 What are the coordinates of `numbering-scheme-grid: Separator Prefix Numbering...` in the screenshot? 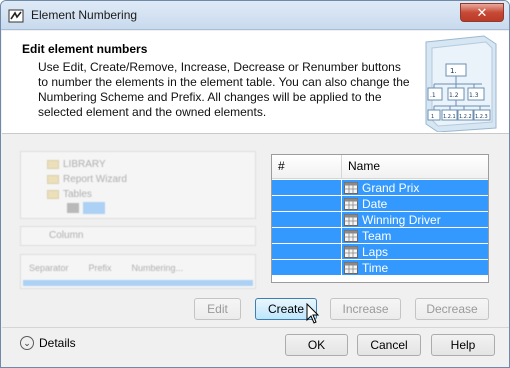 It's located at (138, 271).